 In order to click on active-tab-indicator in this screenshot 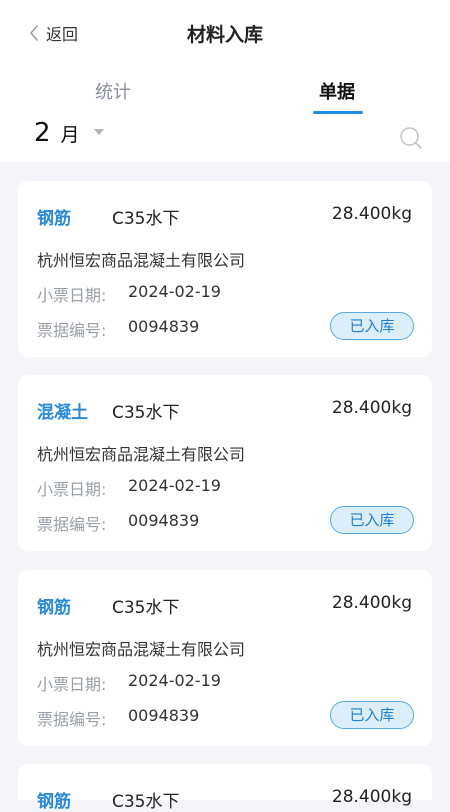, I will do `click(338, 112)`.